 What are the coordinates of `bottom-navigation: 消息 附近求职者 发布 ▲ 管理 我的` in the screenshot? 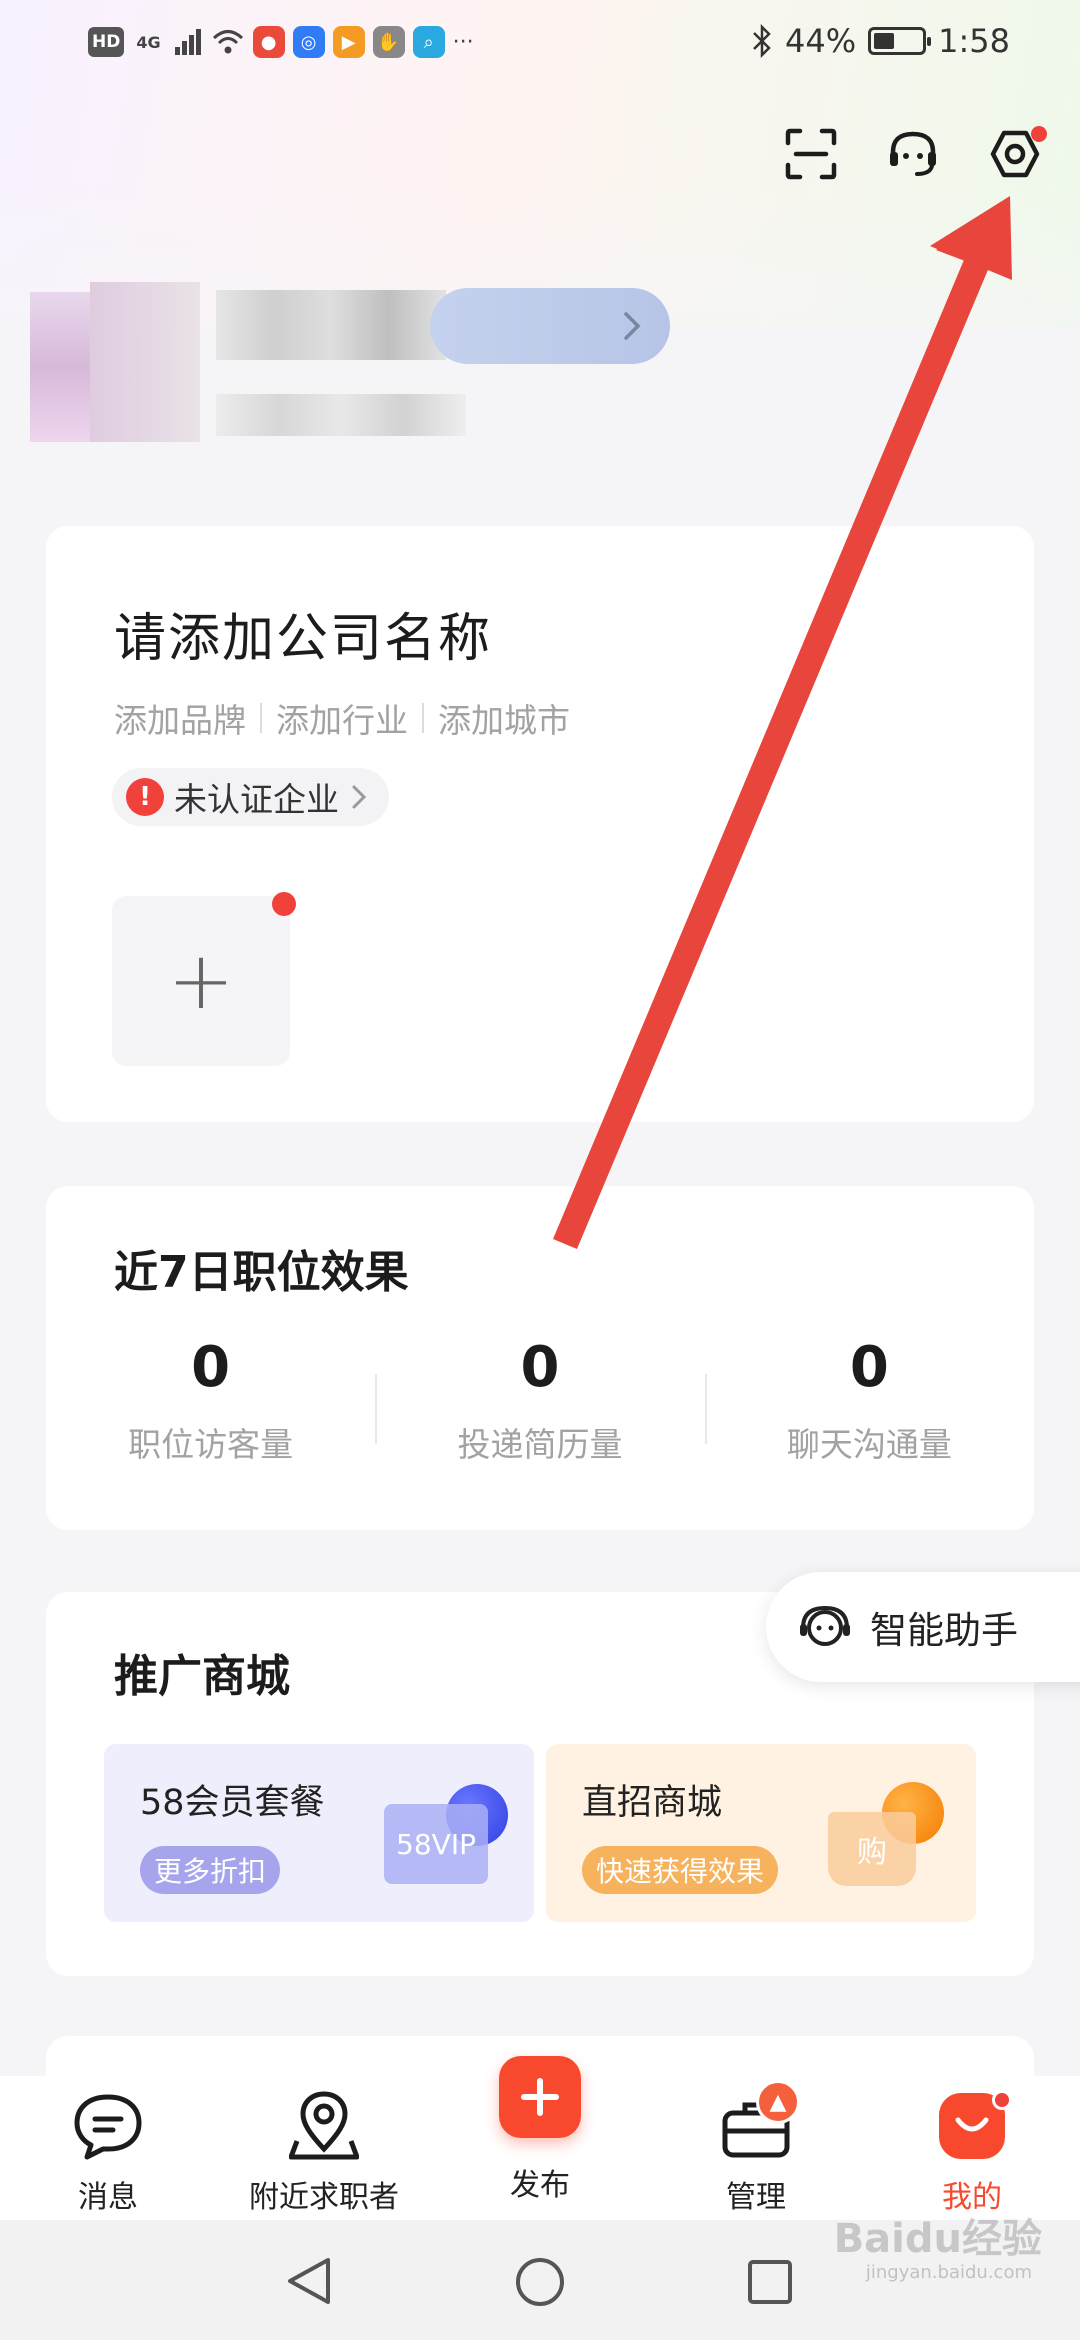 It's located at (540, 2138).